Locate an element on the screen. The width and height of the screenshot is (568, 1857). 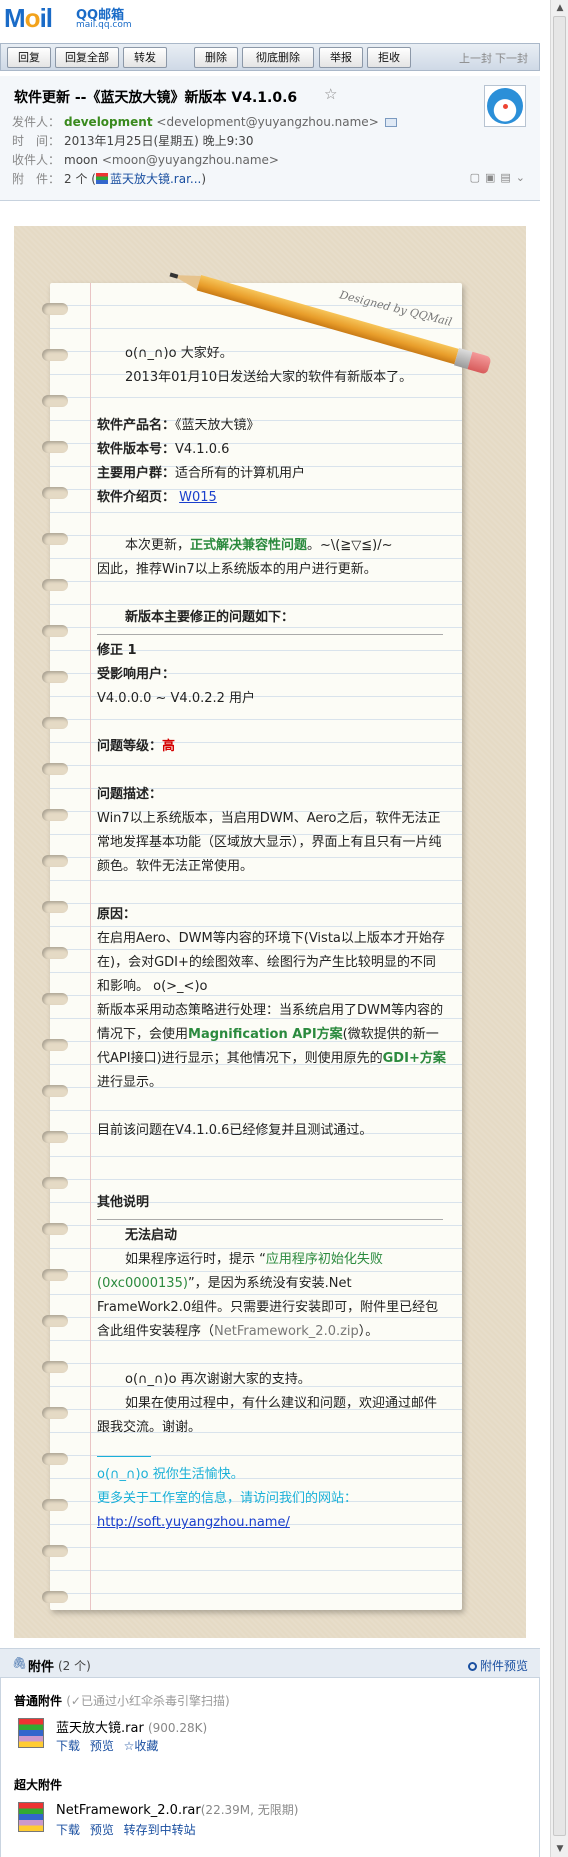
attachment-2-actions: 下载 预览 转存到中转站 is located at coordinates (126, 1829).